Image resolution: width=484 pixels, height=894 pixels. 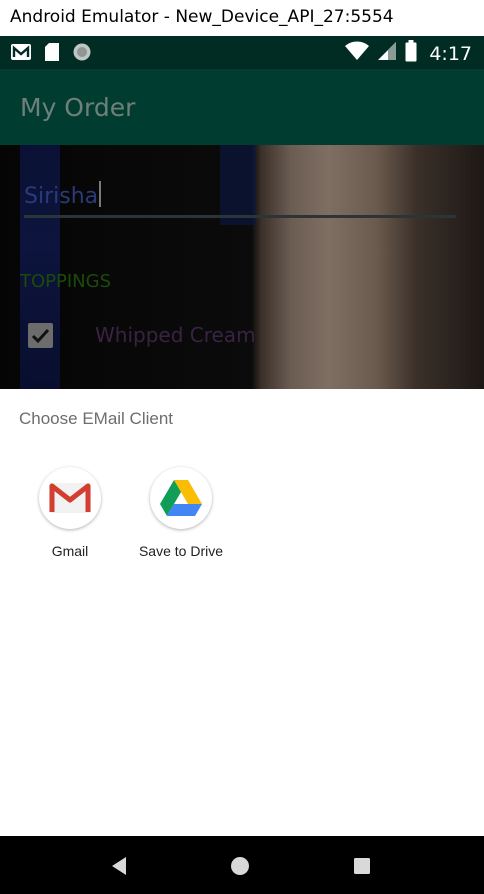 I want to click on wifi-icon, so click(x=357, y=53).